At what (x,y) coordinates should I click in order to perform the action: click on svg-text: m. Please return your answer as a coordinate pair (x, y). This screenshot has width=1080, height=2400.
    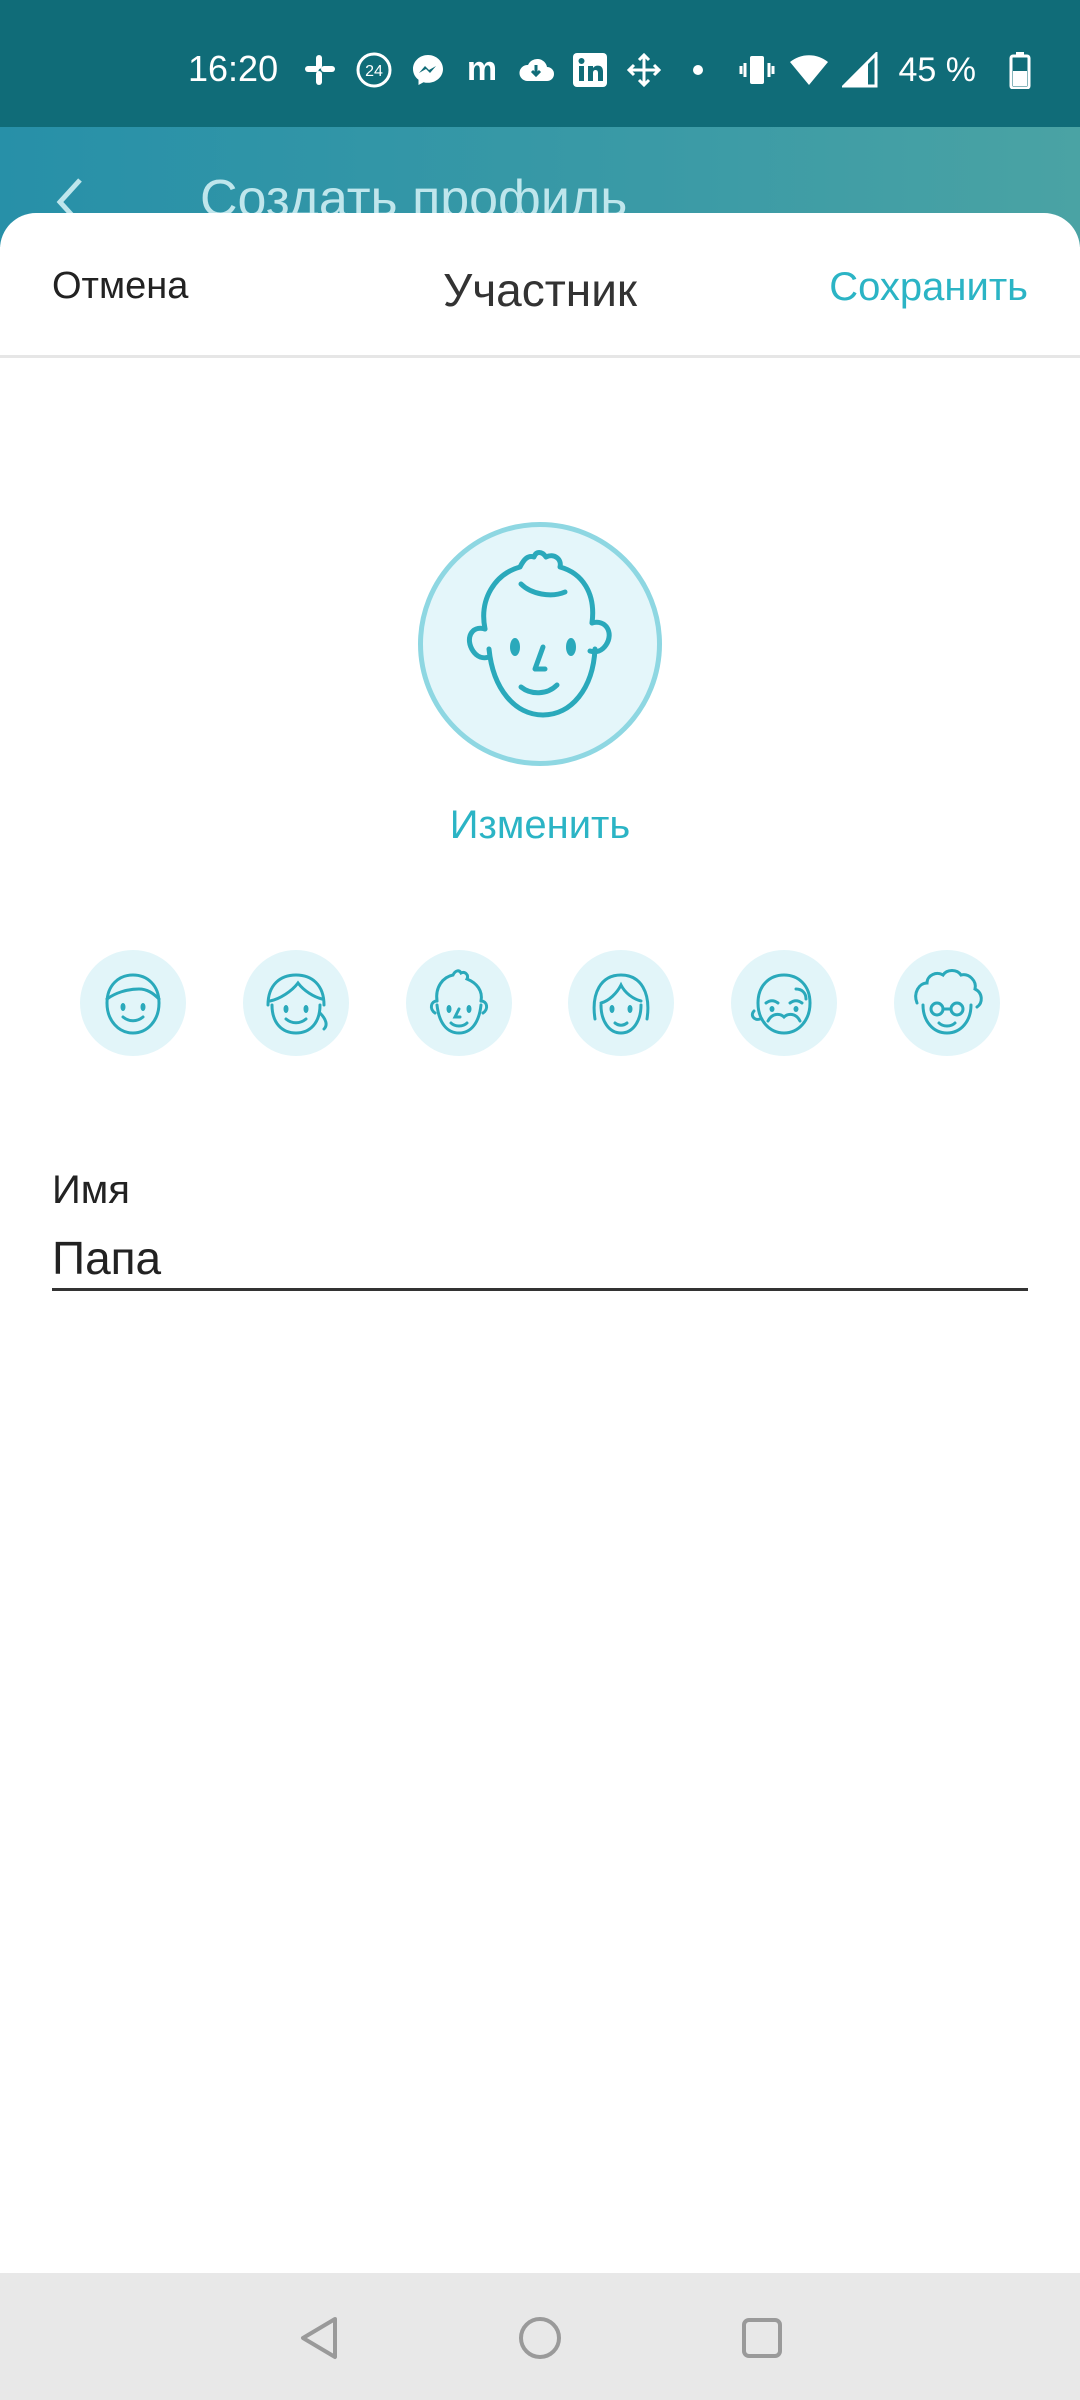
    Looking at the image, I should click on (482, 70).